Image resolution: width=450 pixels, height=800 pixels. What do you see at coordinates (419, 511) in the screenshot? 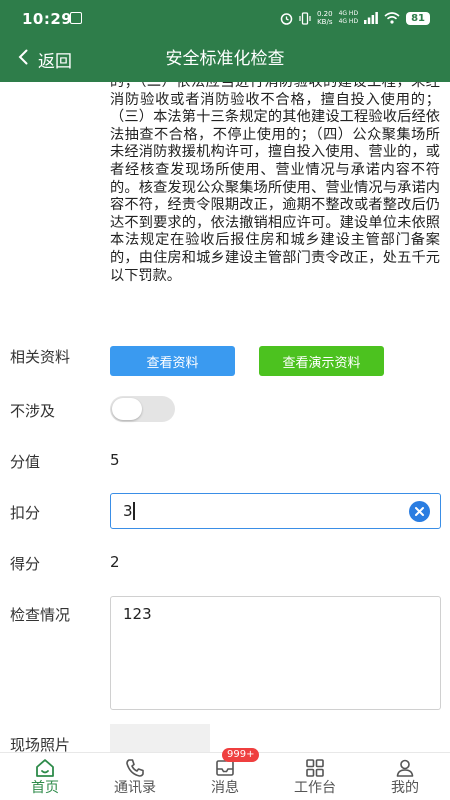
I see `clear-input-icon` at bounding box center [419, 511].